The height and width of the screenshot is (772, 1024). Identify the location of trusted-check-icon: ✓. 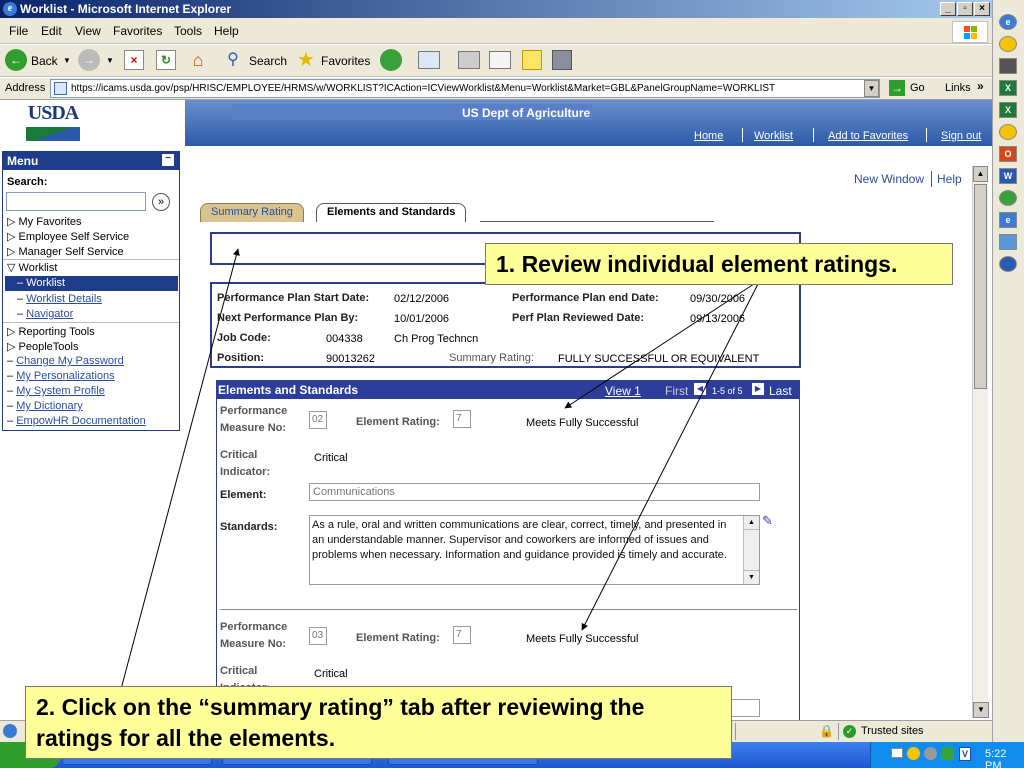
(849, 731).